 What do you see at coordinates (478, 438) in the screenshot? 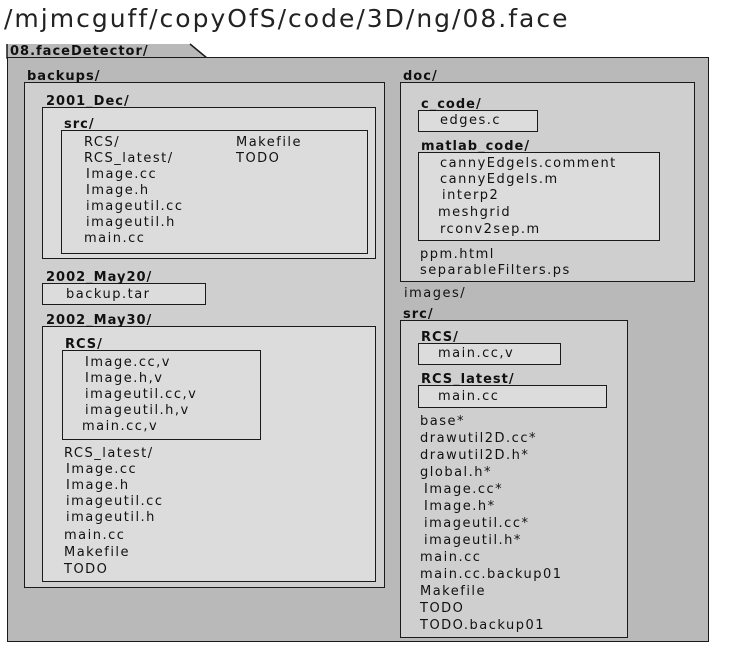
I see `file-drawutil2d-cc: drawutil2D.cc*` at bounding box center [478, 438].